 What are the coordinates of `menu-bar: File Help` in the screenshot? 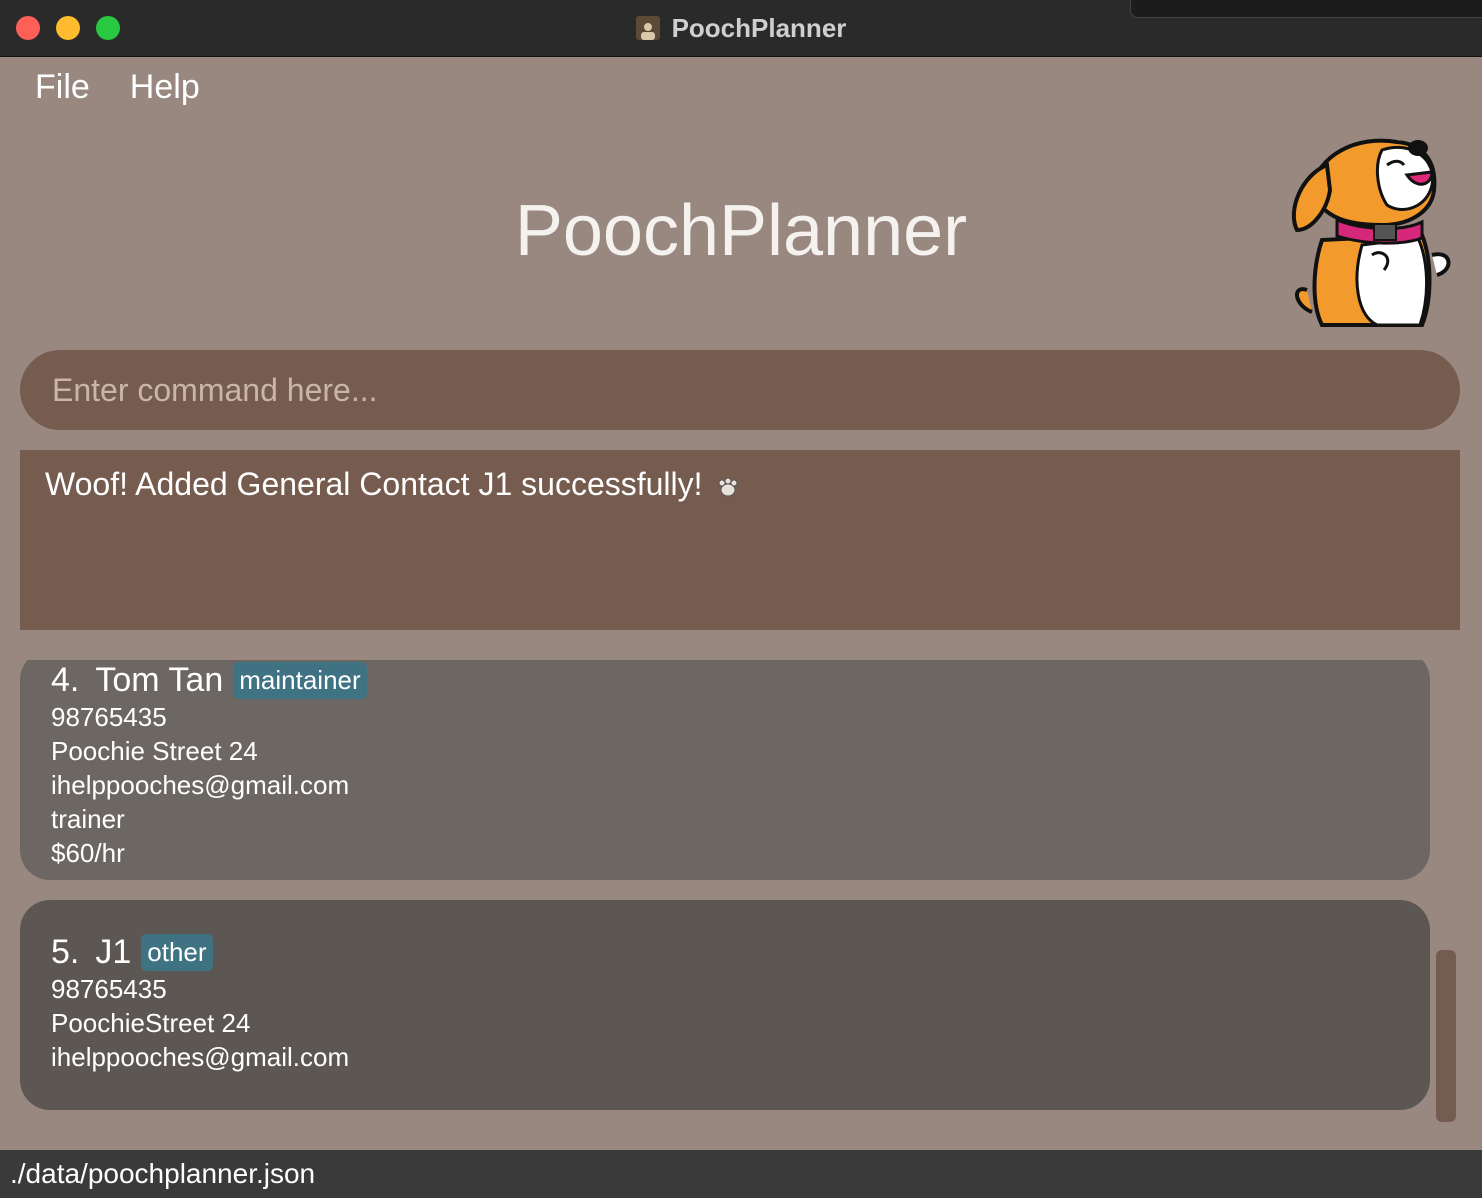 It's located at (110, 89).